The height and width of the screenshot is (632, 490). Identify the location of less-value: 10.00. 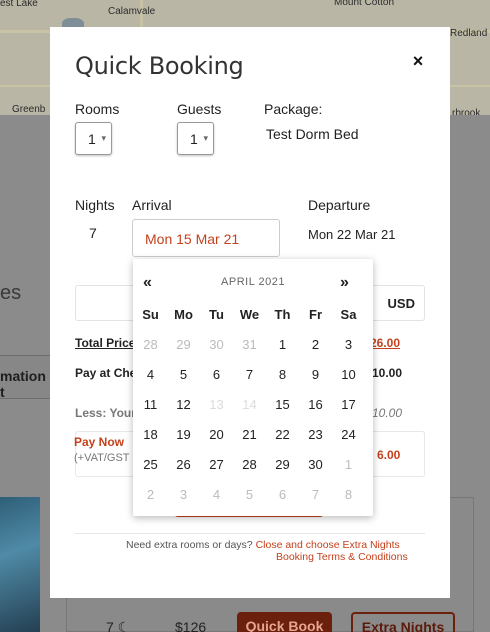
(387, 413).